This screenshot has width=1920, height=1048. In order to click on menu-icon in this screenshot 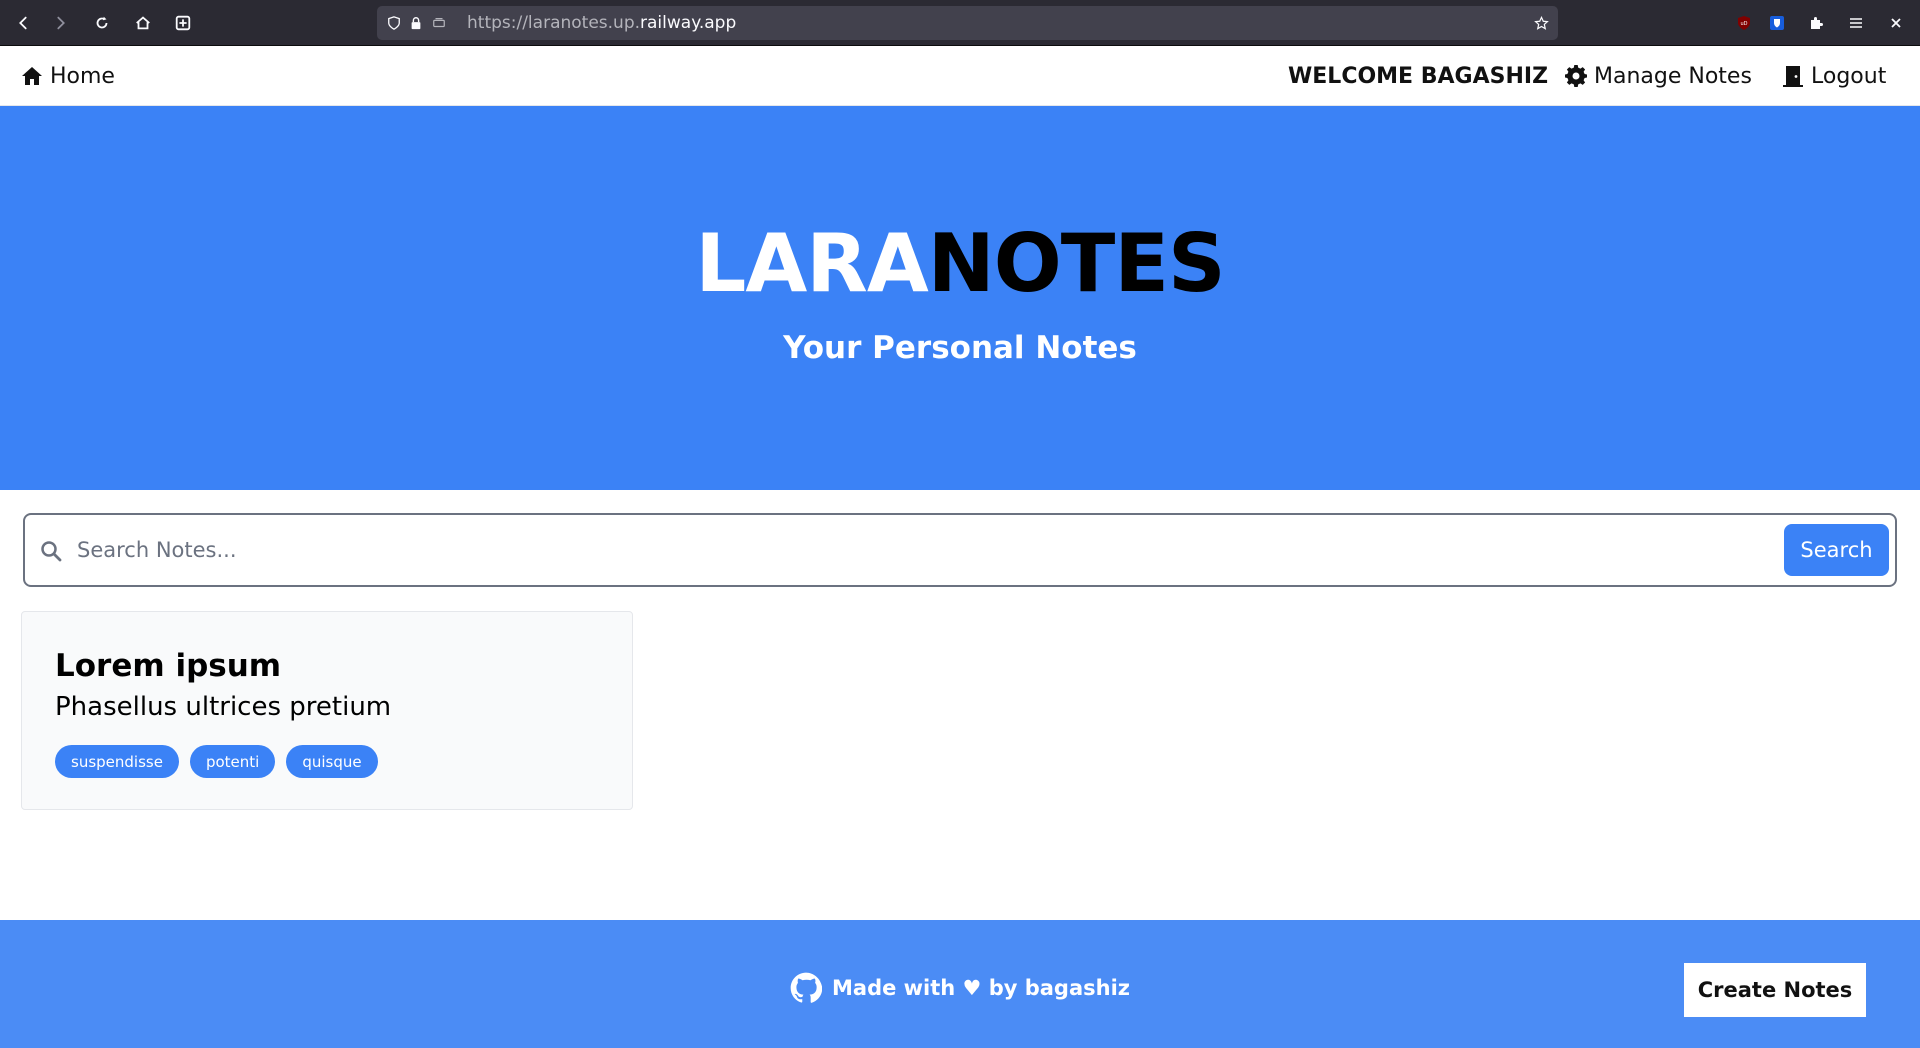, I will do `click(1856, 23)`.